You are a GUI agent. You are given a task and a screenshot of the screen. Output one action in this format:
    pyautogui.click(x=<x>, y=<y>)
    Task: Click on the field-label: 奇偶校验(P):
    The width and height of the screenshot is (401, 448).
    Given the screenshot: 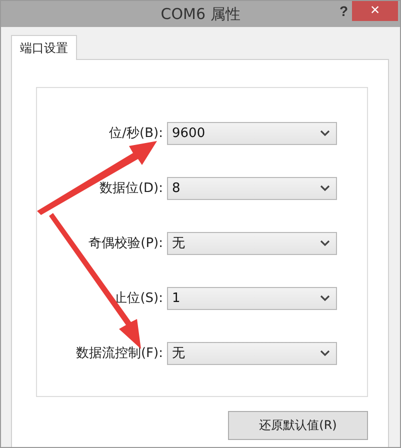 What is the action you would take?
    pyautogui.click(x=126, y=243)
    